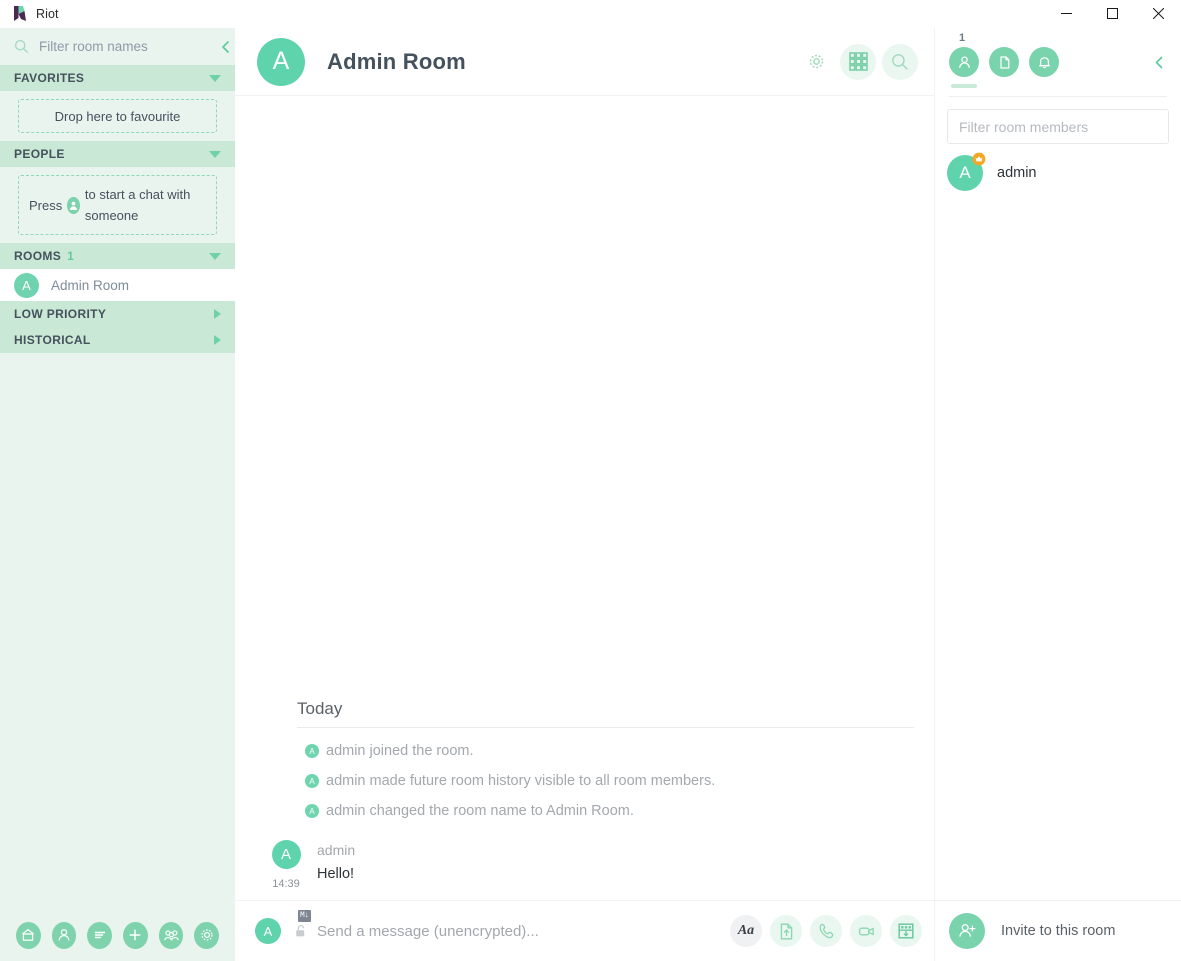  Describe the element at coordinates (29, 13) in the screenshot. I see `titlebar-left: Riot` at that location.